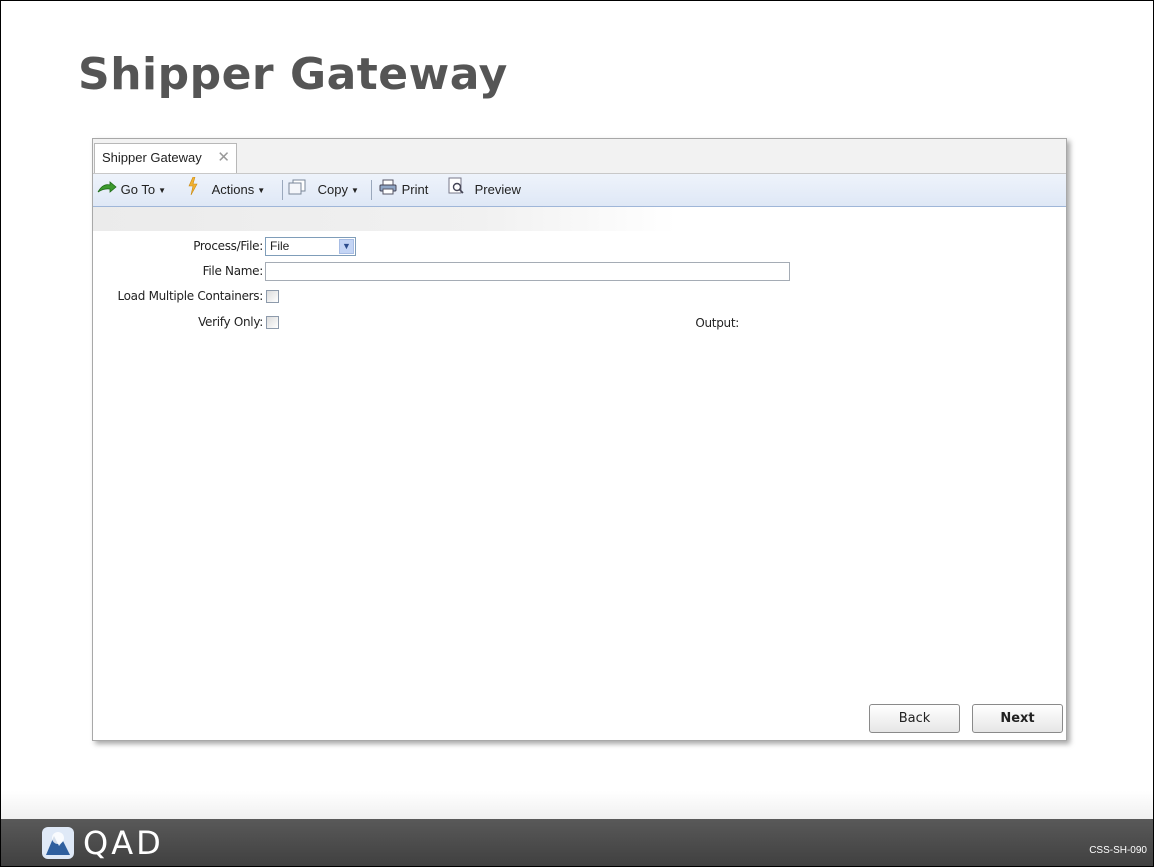 The image size is (1154, 867). I want to click on tab-bar: Shipper Gateway ✕, so click(579, 156).